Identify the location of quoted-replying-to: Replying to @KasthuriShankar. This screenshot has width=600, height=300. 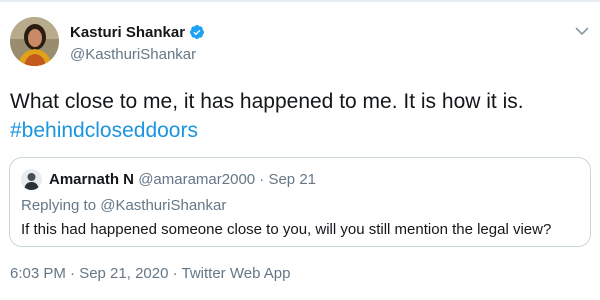
(123, 205).